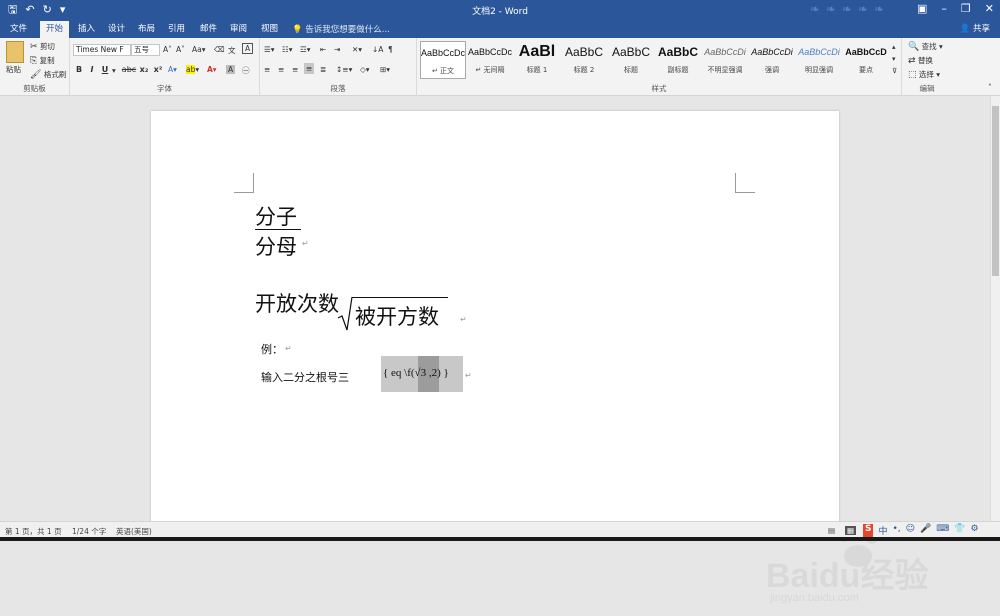 This screenshot has width=1000, height=616. What do you see at coordinates (269, 30) in the screenshot?
I see `tab-view: 视图` at bounding box center [269, 30].